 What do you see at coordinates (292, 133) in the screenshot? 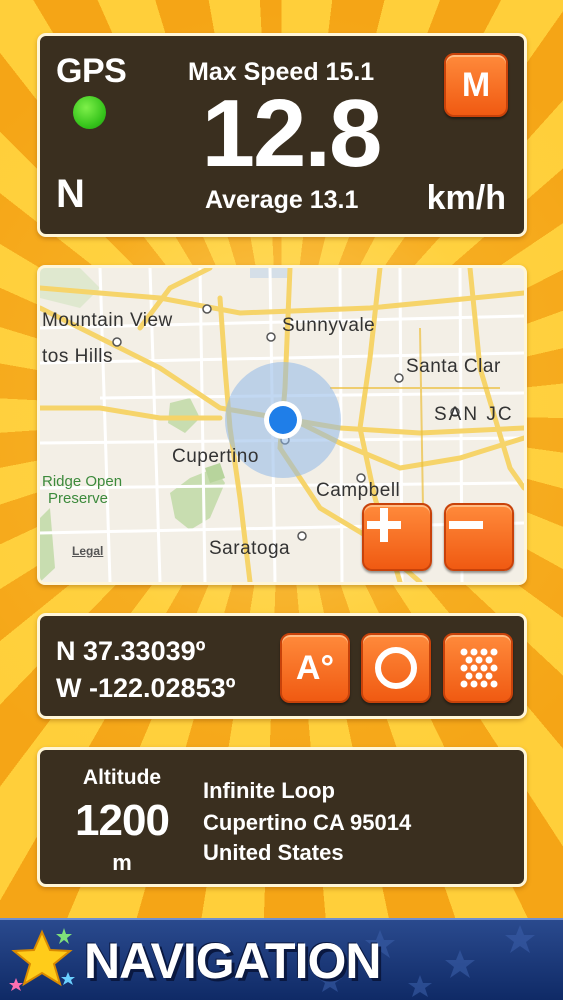
I see `current-speed: 12.8` at bounding box center [292, 133].